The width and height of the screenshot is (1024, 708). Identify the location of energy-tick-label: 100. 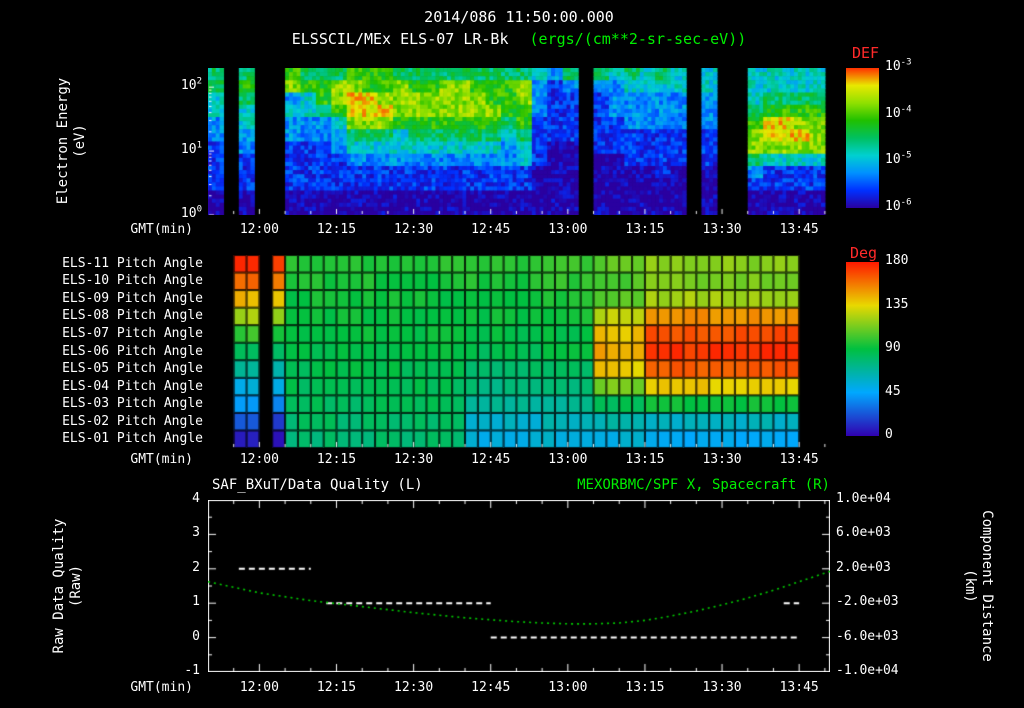
(191, 212).